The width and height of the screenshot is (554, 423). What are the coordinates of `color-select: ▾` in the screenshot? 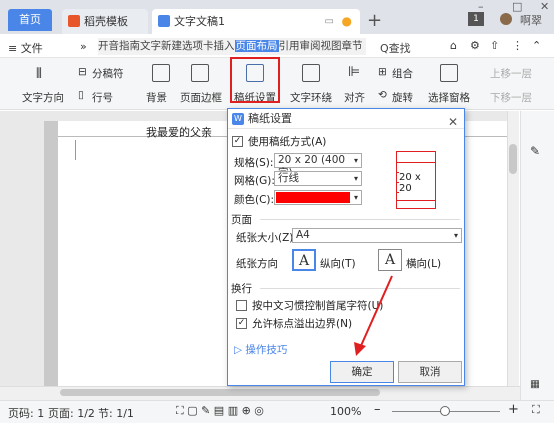 It's located at (318, 197).